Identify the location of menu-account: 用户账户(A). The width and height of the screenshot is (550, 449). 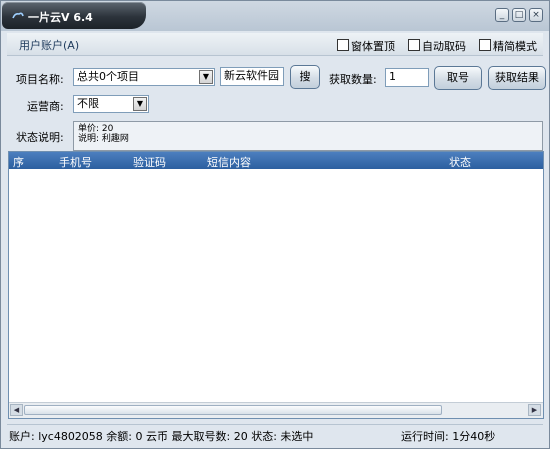
(49, 45).